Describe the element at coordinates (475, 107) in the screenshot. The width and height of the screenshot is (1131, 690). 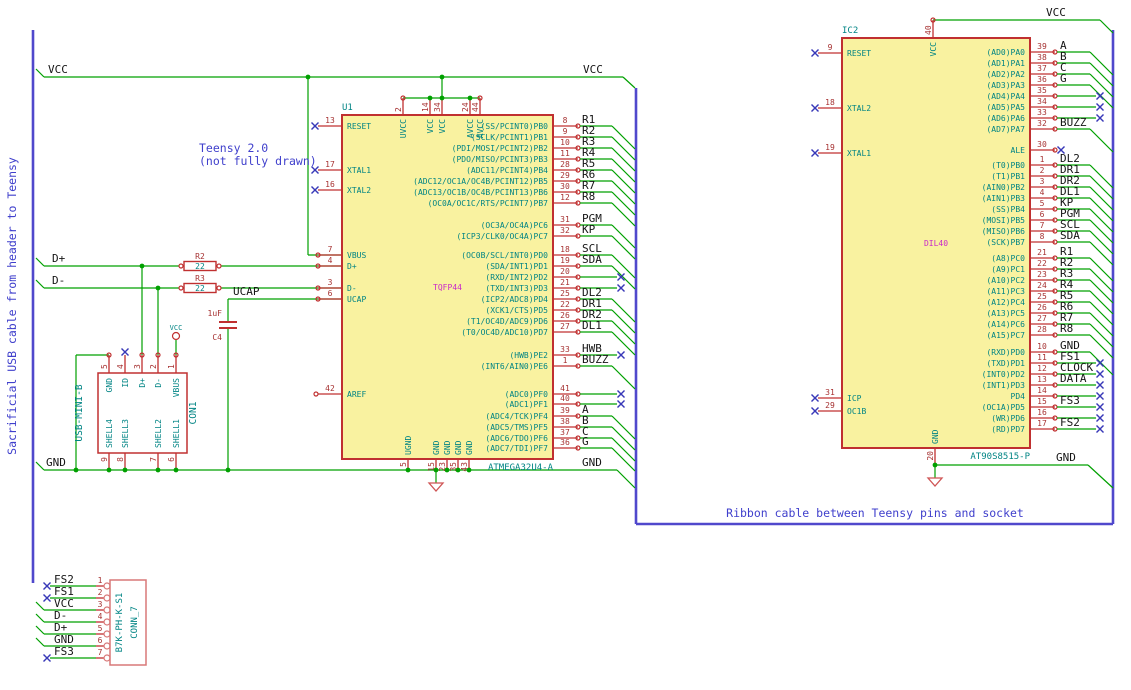
I see `pin-number: 44` at that location.